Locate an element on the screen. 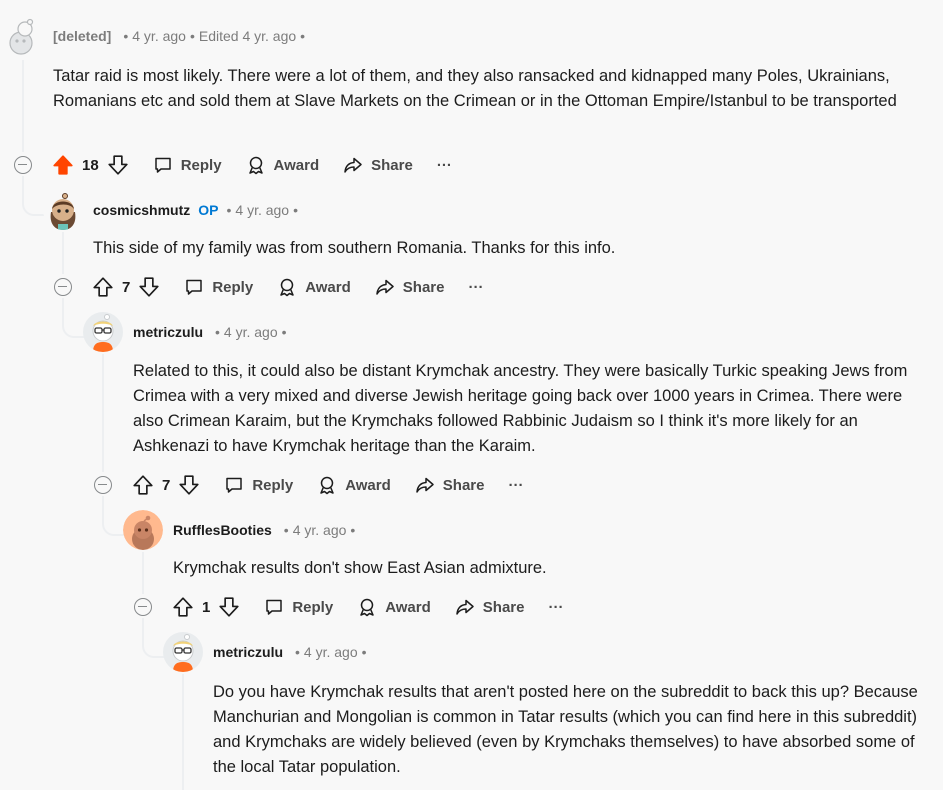  username: [deleted] is located at coordinates (82, 36).